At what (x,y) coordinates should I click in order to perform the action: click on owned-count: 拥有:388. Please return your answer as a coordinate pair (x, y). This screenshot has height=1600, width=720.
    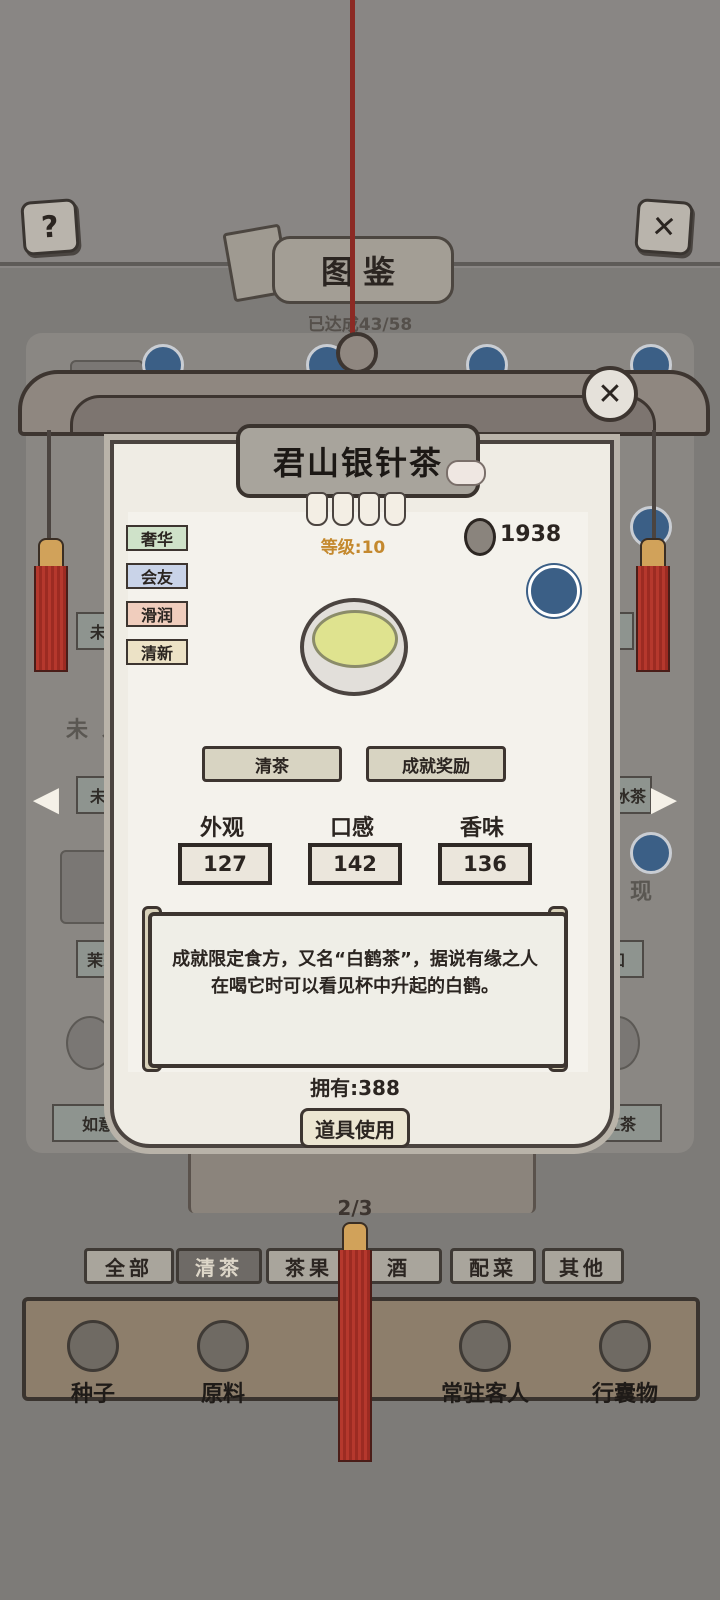
    Looking at the image, I should click on (355, 1088).